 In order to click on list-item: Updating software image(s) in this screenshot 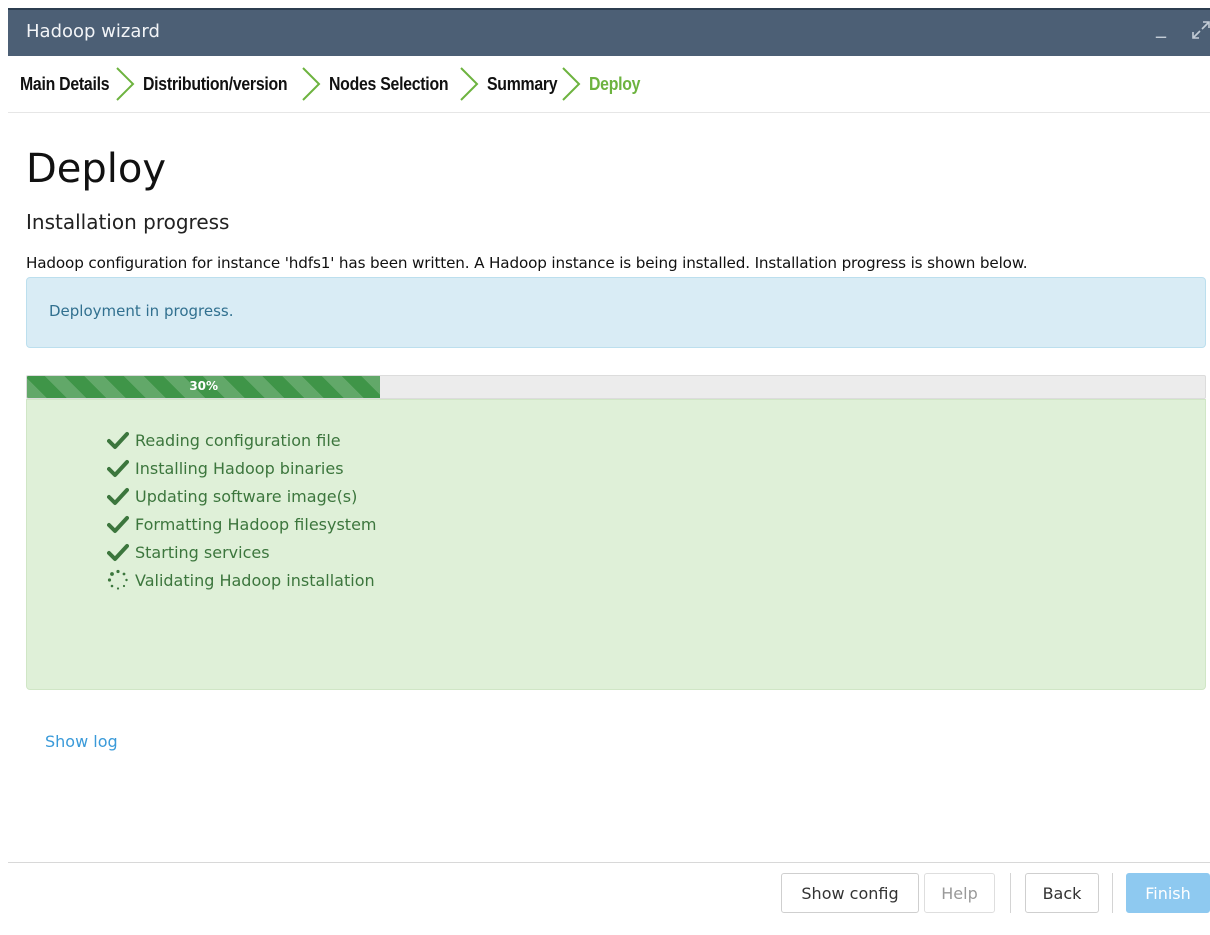, I will do `click(242, 496)`.